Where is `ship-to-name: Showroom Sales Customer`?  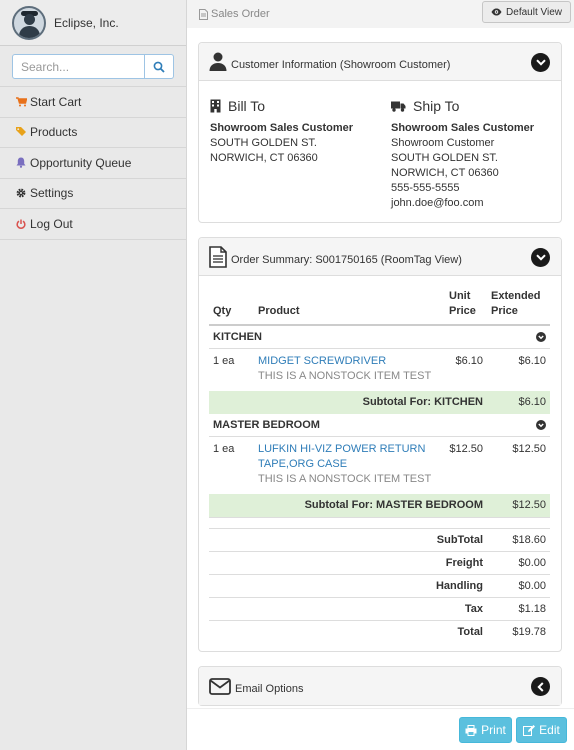 ship-to-name: Showroom Sales Customer is located at coordinates (463, 128).